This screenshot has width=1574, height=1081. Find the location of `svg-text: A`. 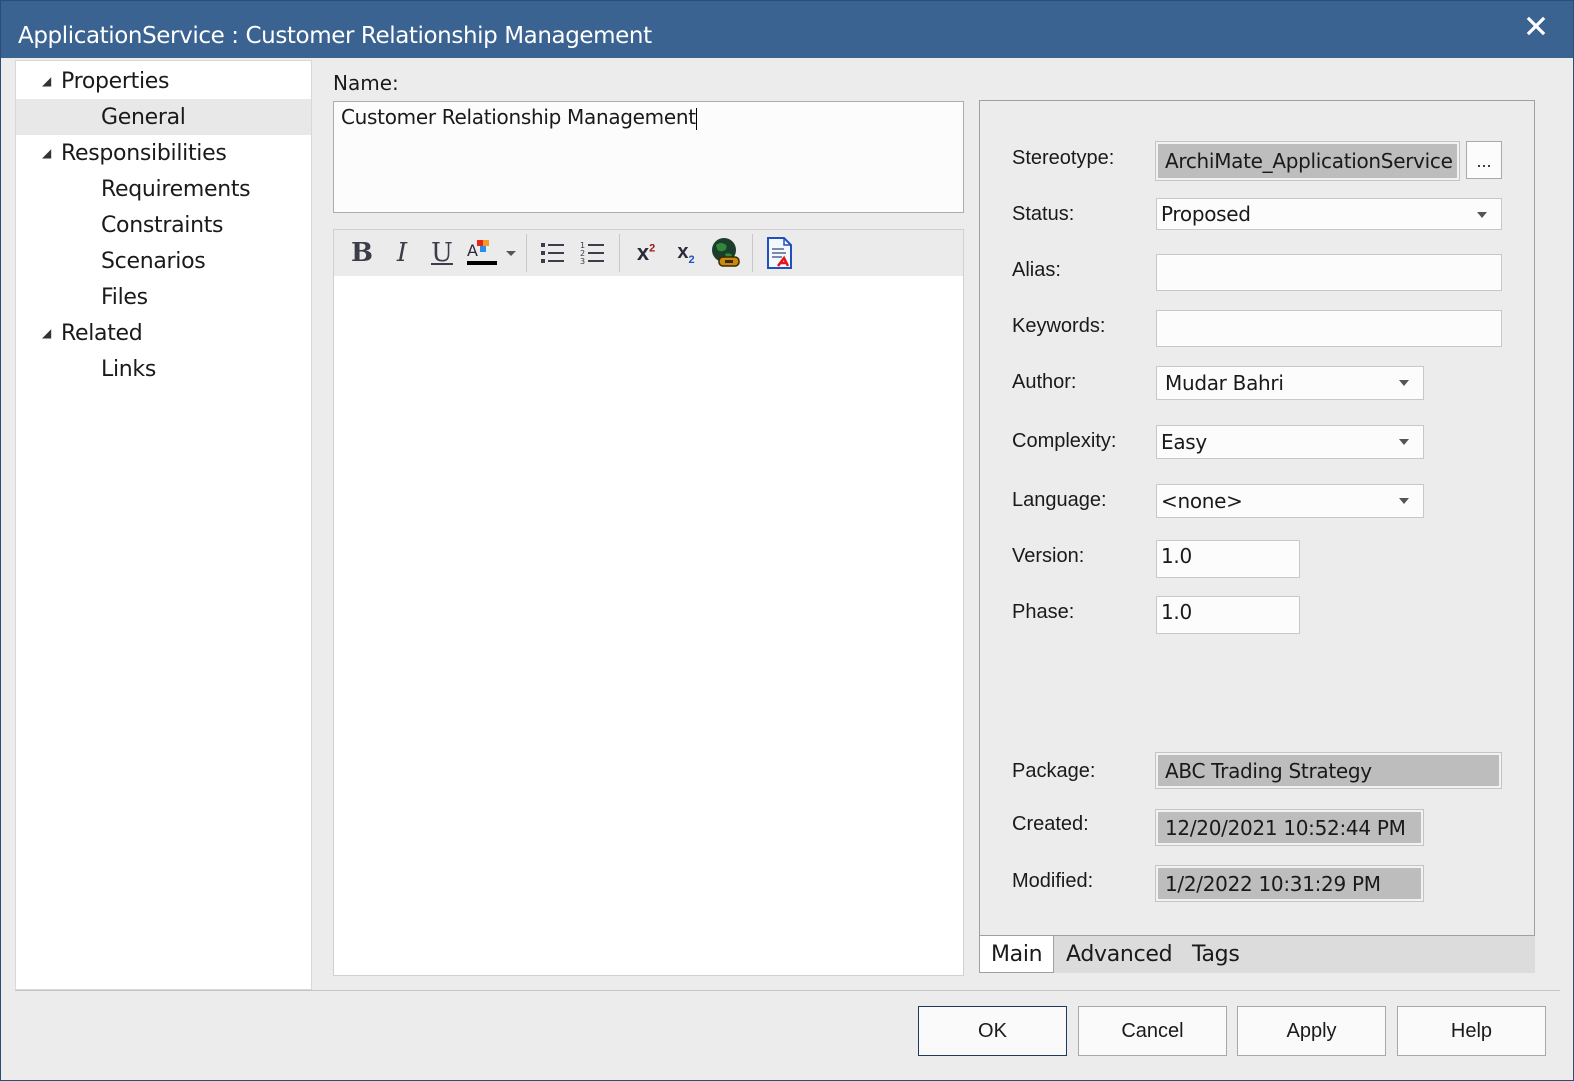

svg-text: A is located at coordinates (472, 250).